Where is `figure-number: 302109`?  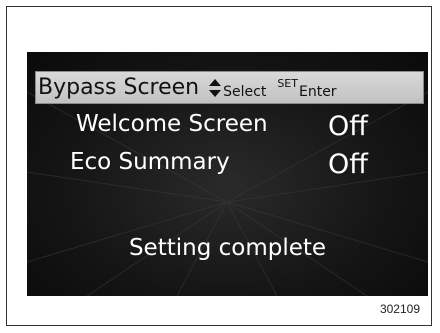
figure-number: 302109 is located at coordinates (399, 309).